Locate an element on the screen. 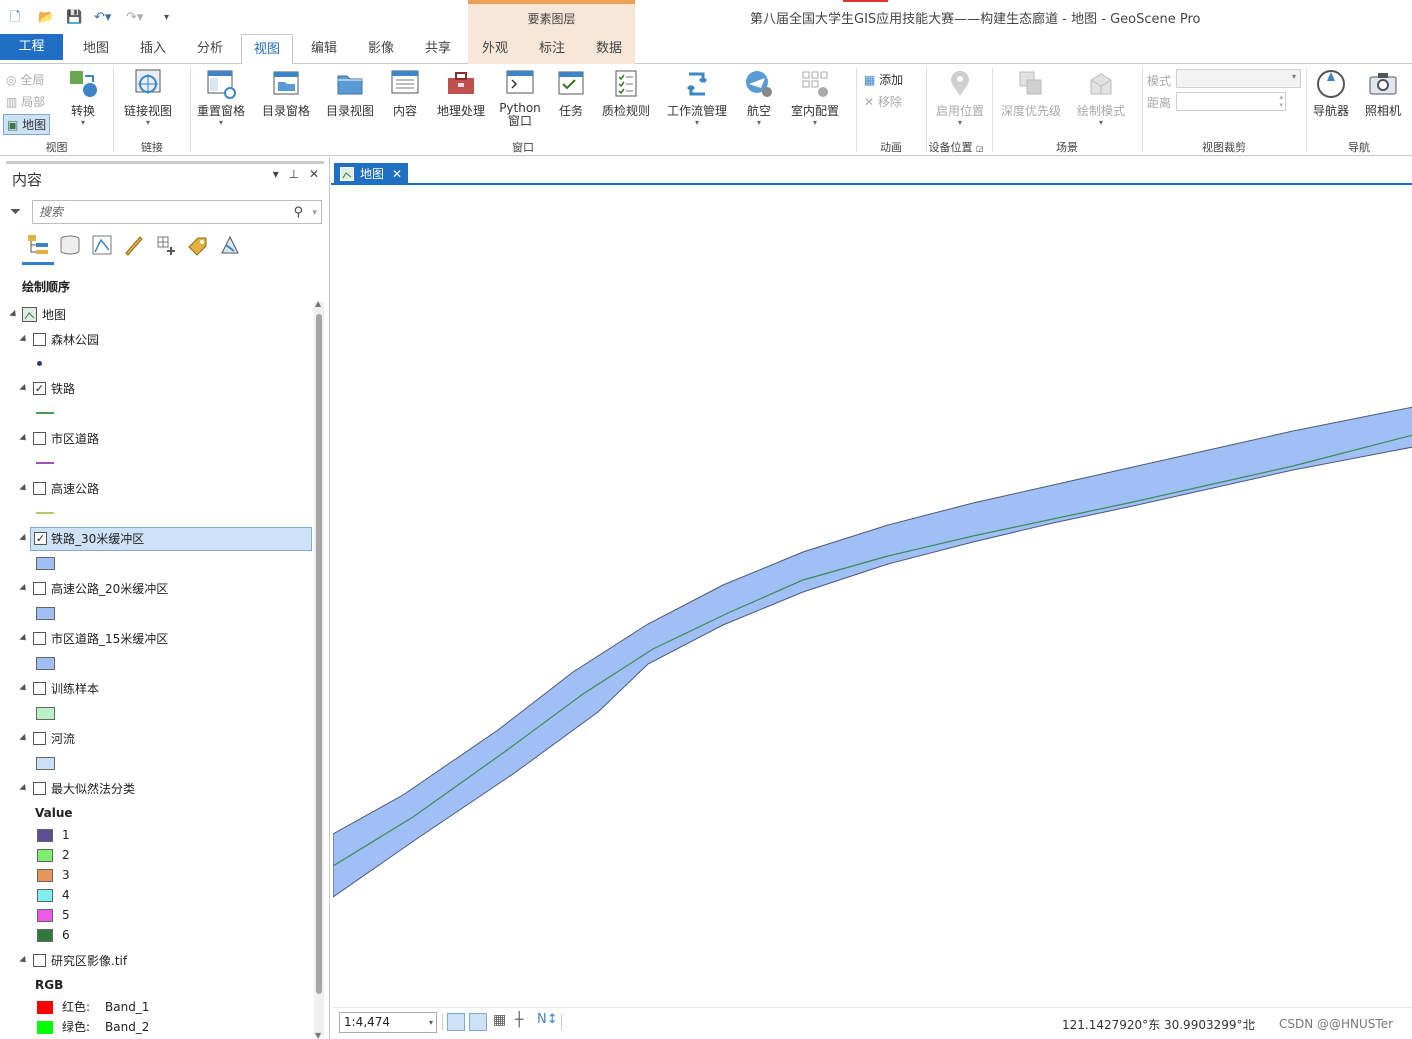 The image size is (1412, 1039). list-by-source-icon is located at coordinates (70, 245).